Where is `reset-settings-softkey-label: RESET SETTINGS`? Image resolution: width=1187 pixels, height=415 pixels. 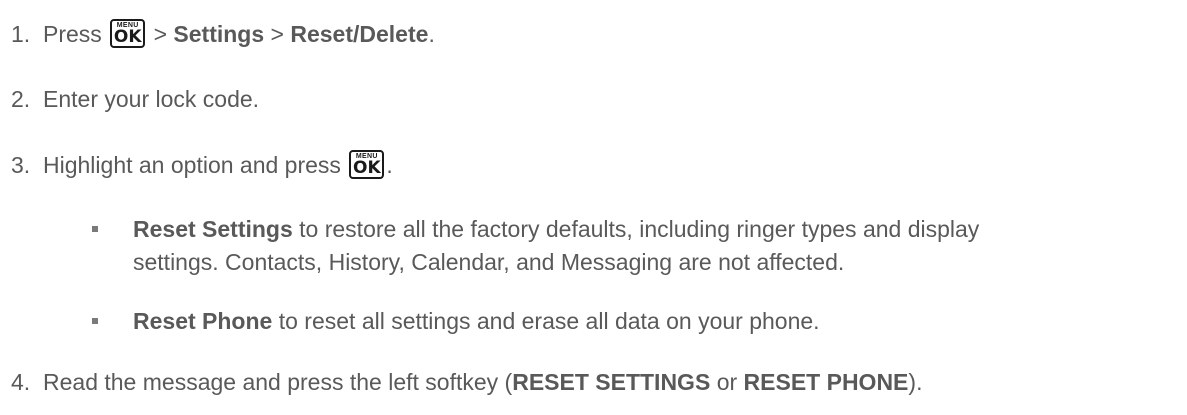
reset-settings-softkey-label: RESET SETTINGS is located at coordinates (611, 382).